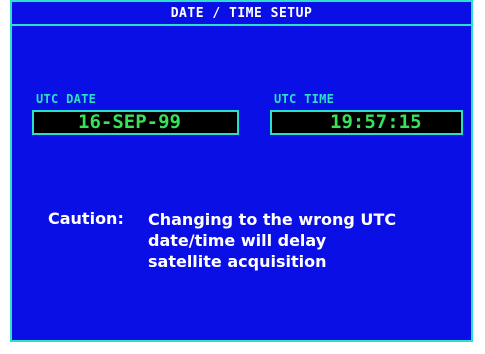 Image resolution: width=485 pixels, height=354 pixels. I want to click on caution-line: Changing to the wrong UTC, so click(272, 219).